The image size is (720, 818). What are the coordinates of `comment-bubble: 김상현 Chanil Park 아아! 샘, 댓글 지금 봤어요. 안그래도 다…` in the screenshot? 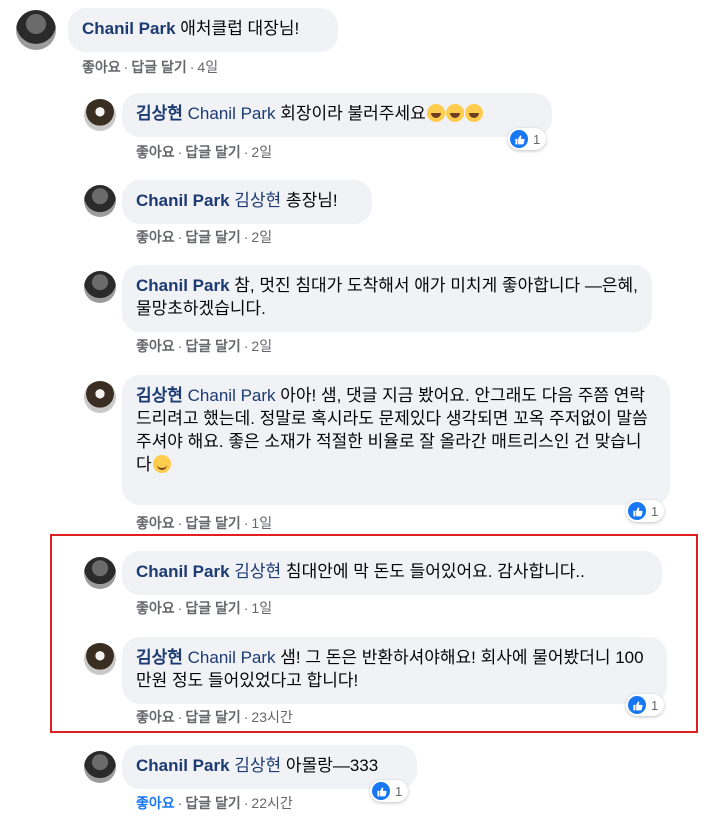 It's located at (396, 440).